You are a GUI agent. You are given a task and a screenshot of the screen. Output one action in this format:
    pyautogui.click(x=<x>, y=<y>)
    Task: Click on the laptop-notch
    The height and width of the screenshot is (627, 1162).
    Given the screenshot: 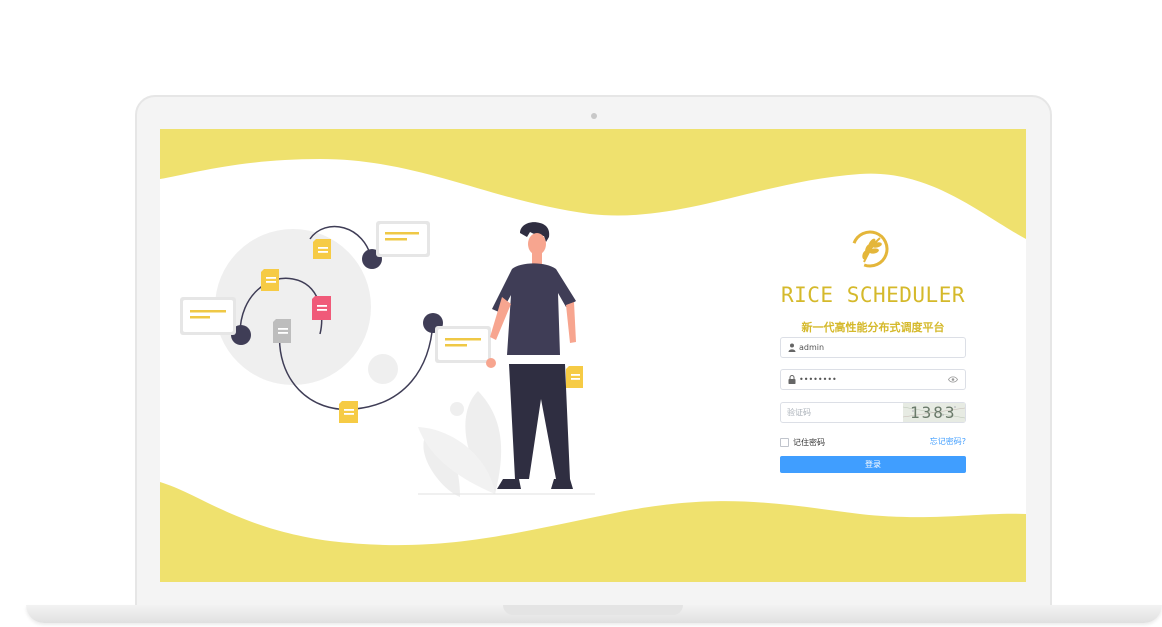 What is the action you would take?
    pyautogui.click(x=593, y=610)
    